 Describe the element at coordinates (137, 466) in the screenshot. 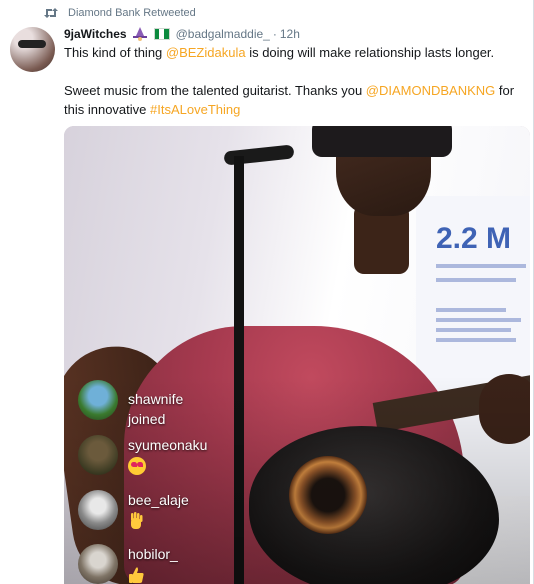

I see `heart-eyes-emoji-icon` at that location.